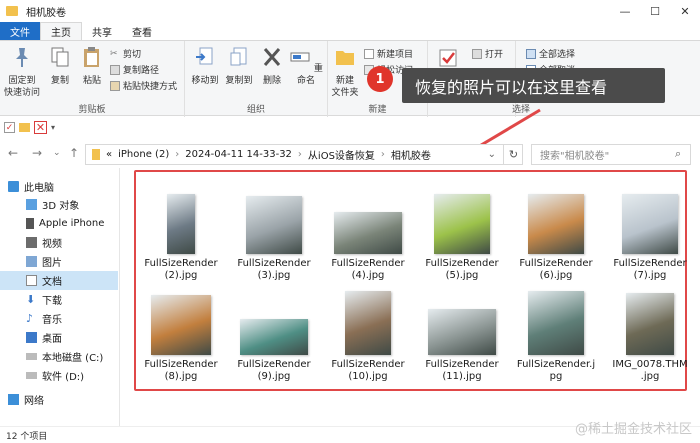 The width and height of the screenshot is (700, 443). I want to click on sidebar-item-downloads: ⬇ 下载, so click(59, 299).